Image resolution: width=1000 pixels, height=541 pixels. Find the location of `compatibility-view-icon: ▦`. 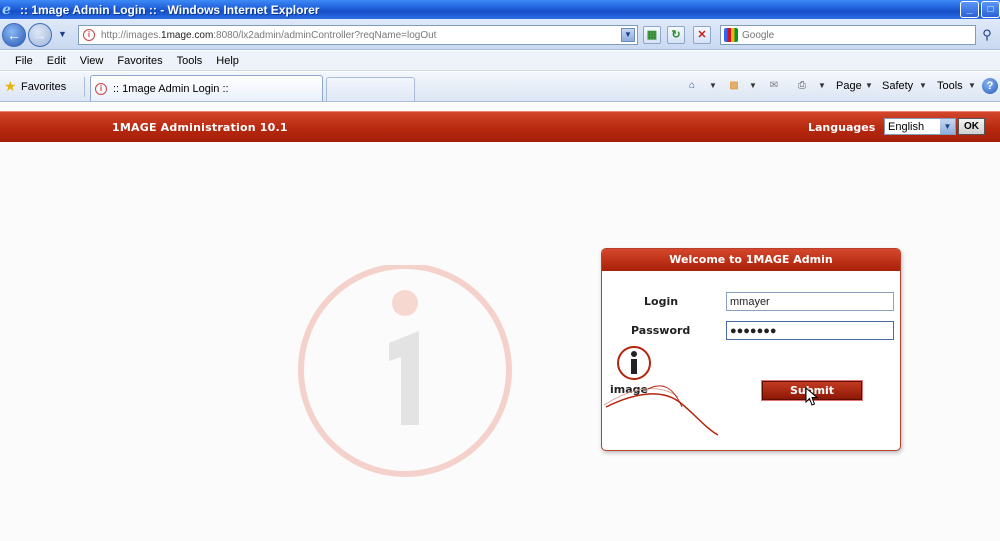

compatibility-view-icon: ▦ is located at coordinates (652, 35).